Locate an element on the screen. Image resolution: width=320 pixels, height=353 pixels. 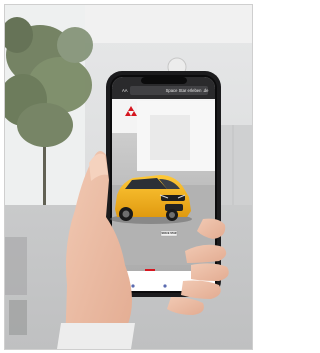
url-text: Space Star erleben .de is located at coordinates (187, 91).